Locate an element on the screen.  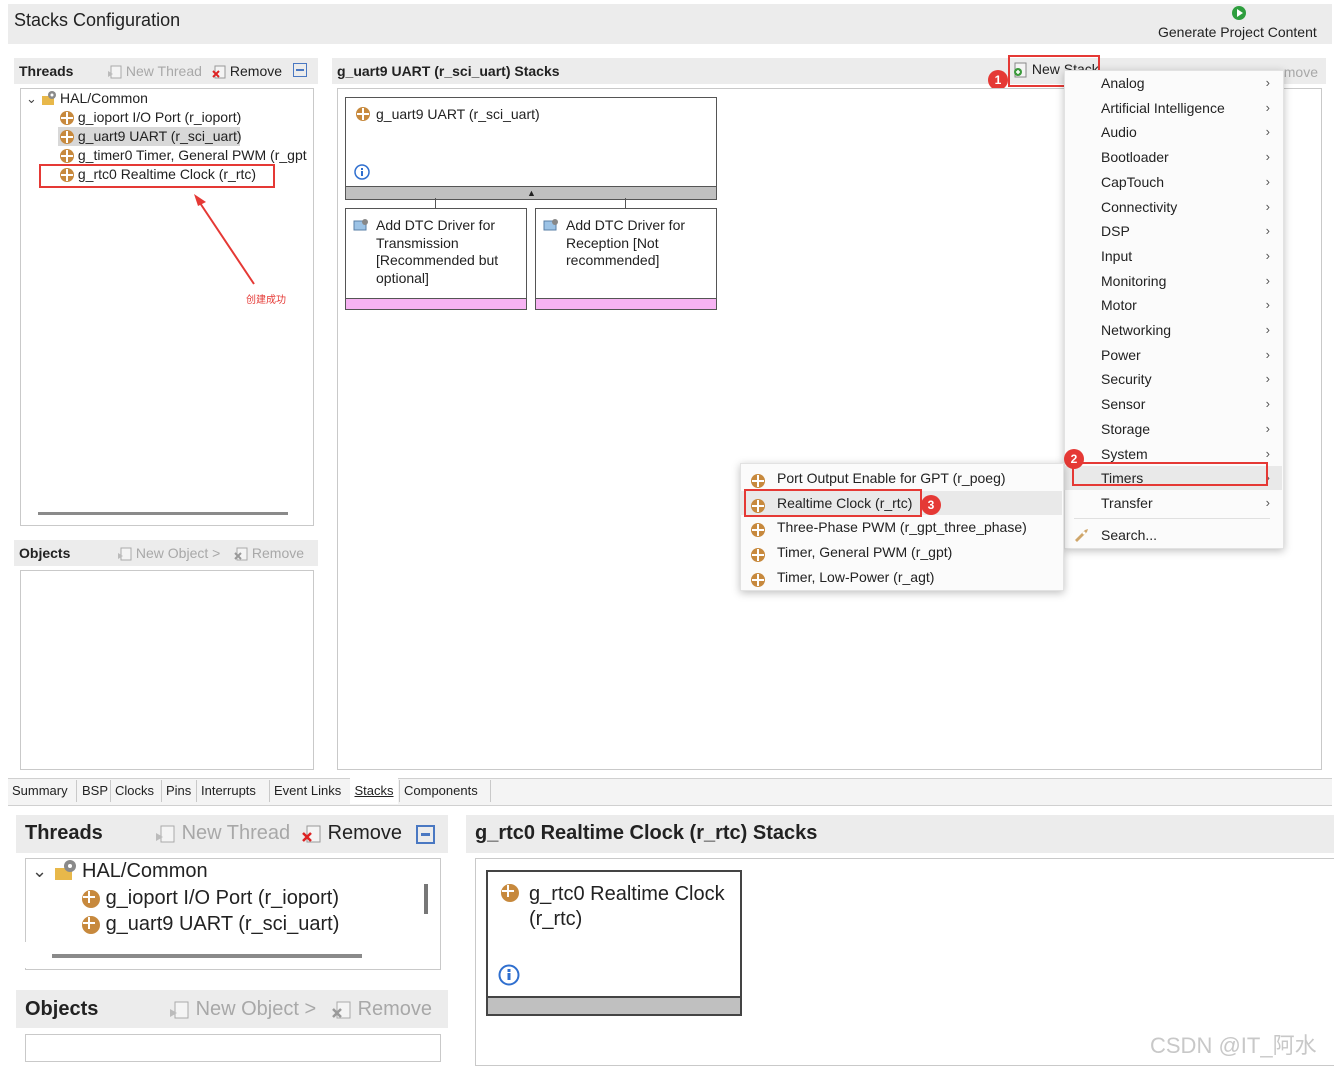
lower-new-object-button: New Object > is located at coordinates (243, 1009).